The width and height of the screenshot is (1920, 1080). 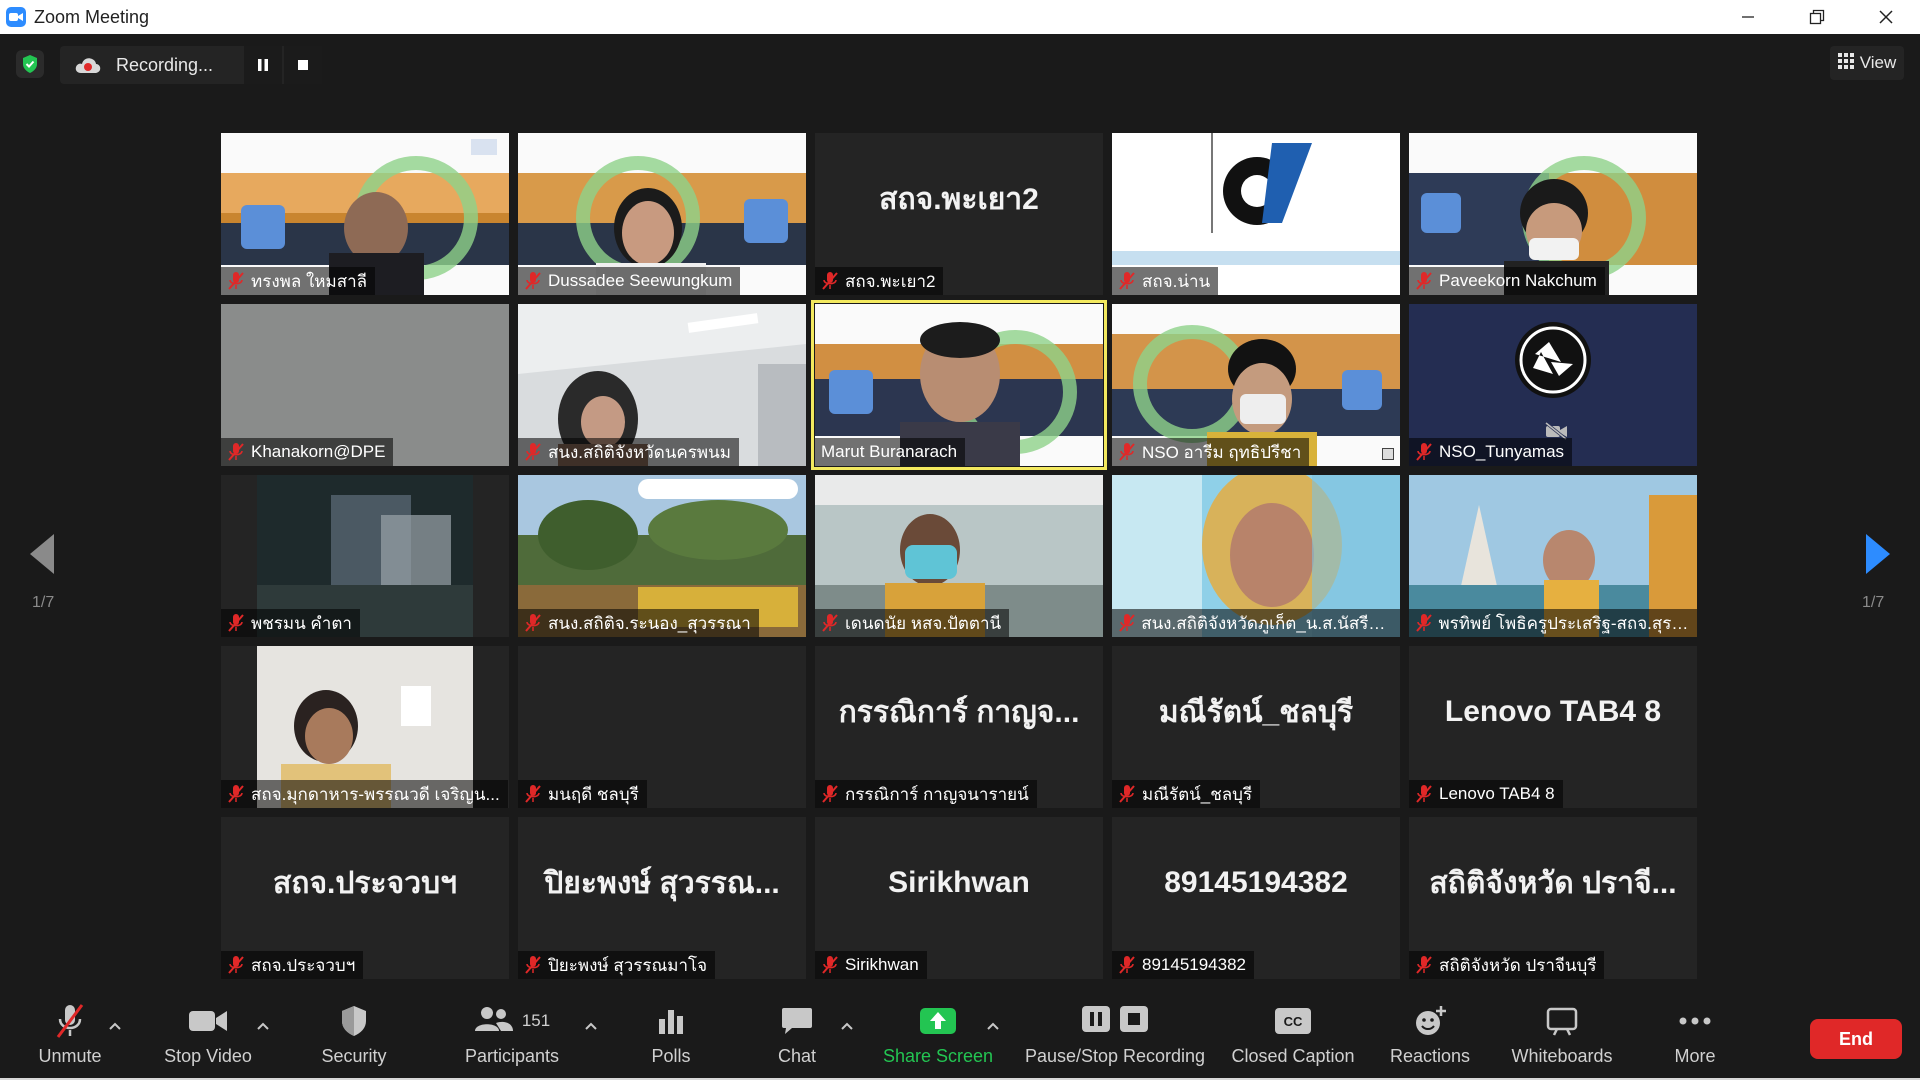 What do you see at coordinates (671, 1021) in the screenshot?
I see `polls-bar-chart-icon` at bounding box center [671, 1021].